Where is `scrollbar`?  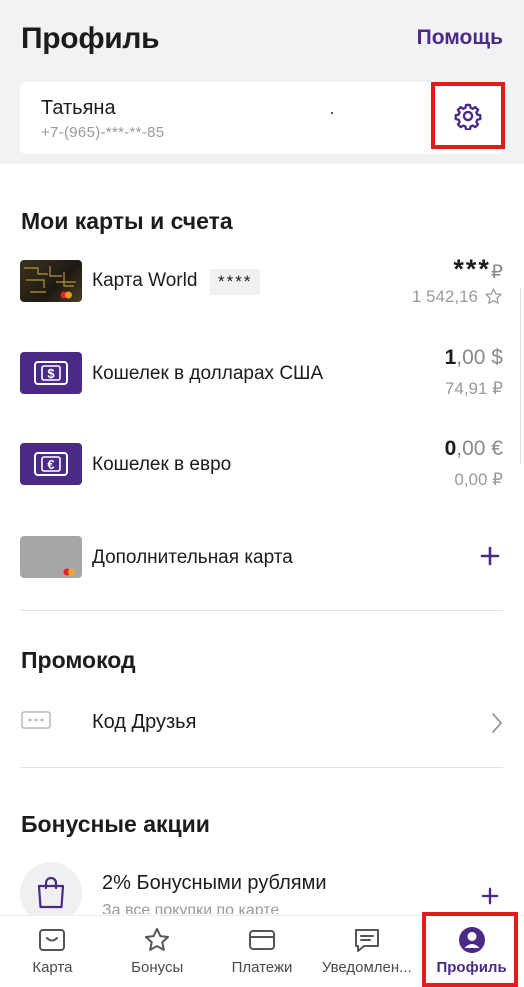 scrollbar is located at coordinates (522, 376).